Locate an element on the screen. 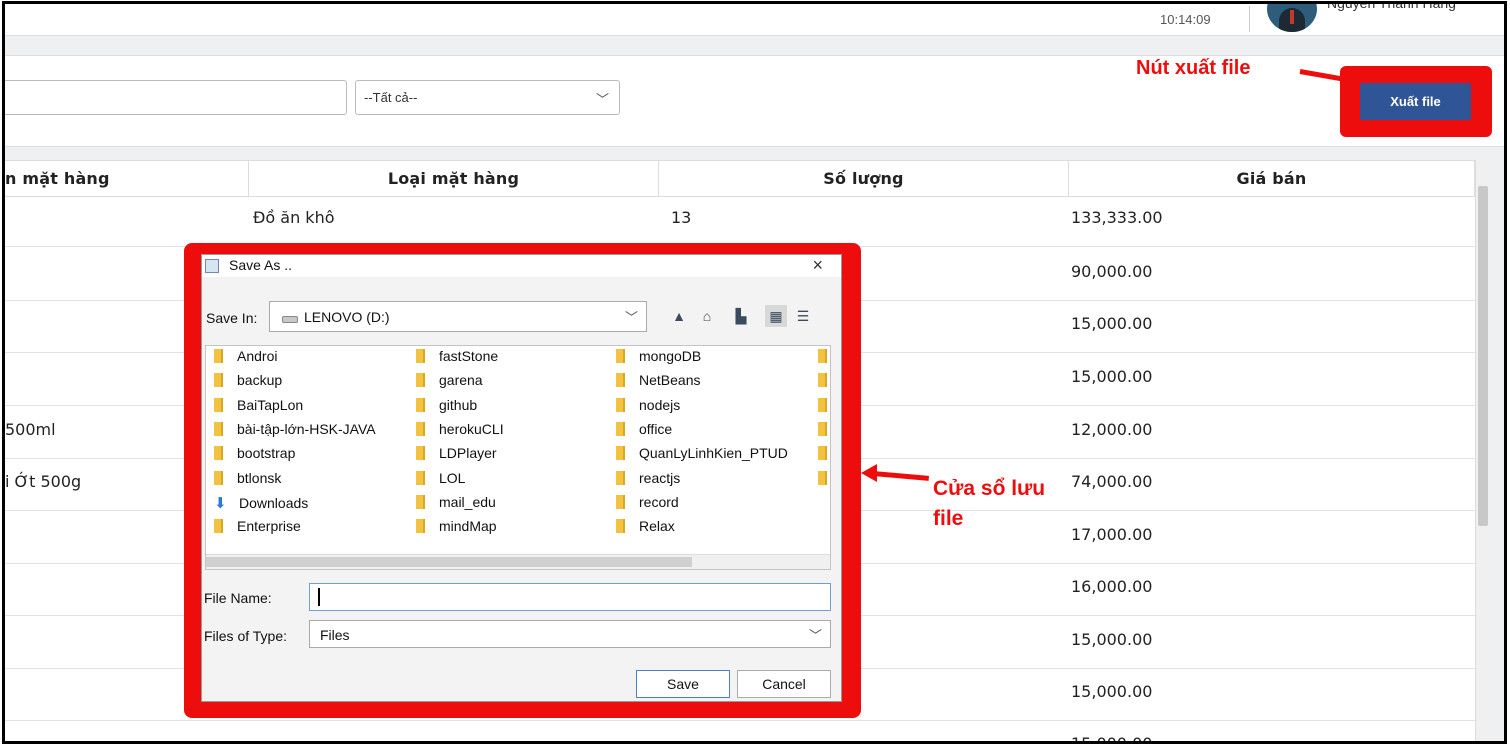 This screenshot has width=1510, height=746. file-list-item: Enterprise is located at coordinates (257, 529).